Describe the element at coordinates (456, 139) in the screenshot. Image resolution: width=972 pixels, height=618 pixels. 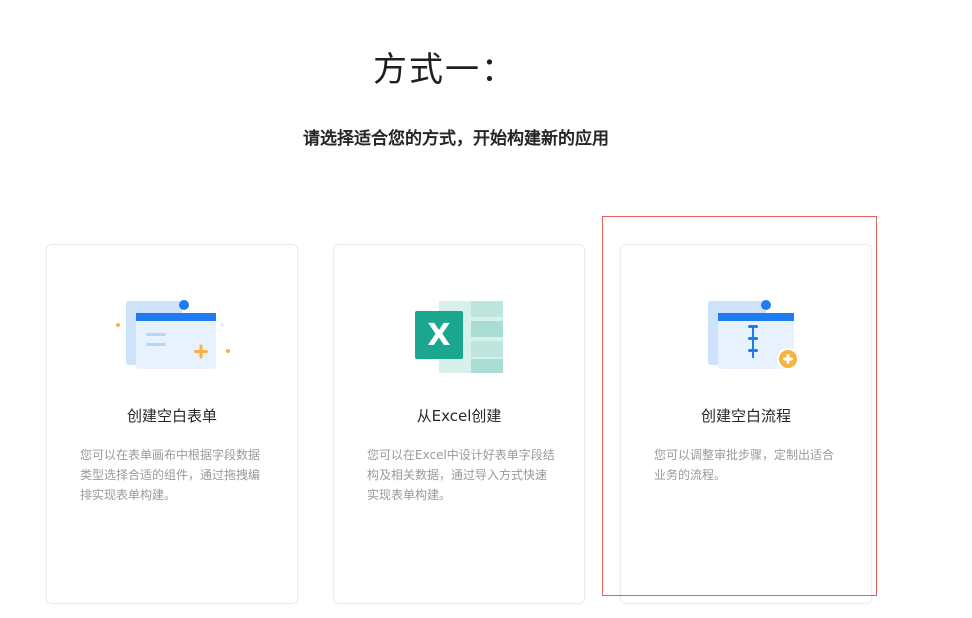
I see `page-subtitle: 请选择适合您的方式，开始构建新的应用` at that location.